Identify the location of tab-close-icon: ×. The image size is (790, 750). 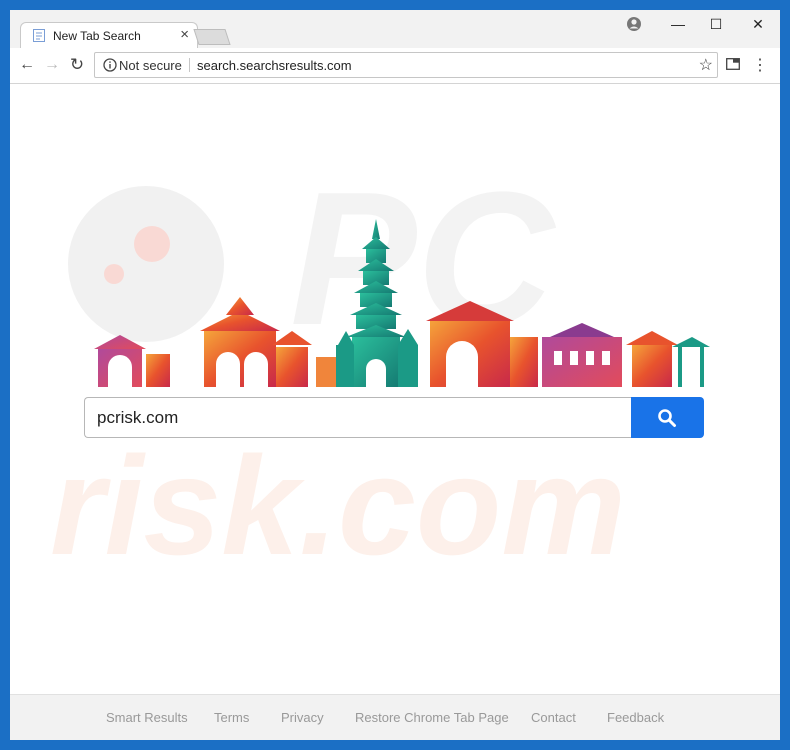
(184, 35).